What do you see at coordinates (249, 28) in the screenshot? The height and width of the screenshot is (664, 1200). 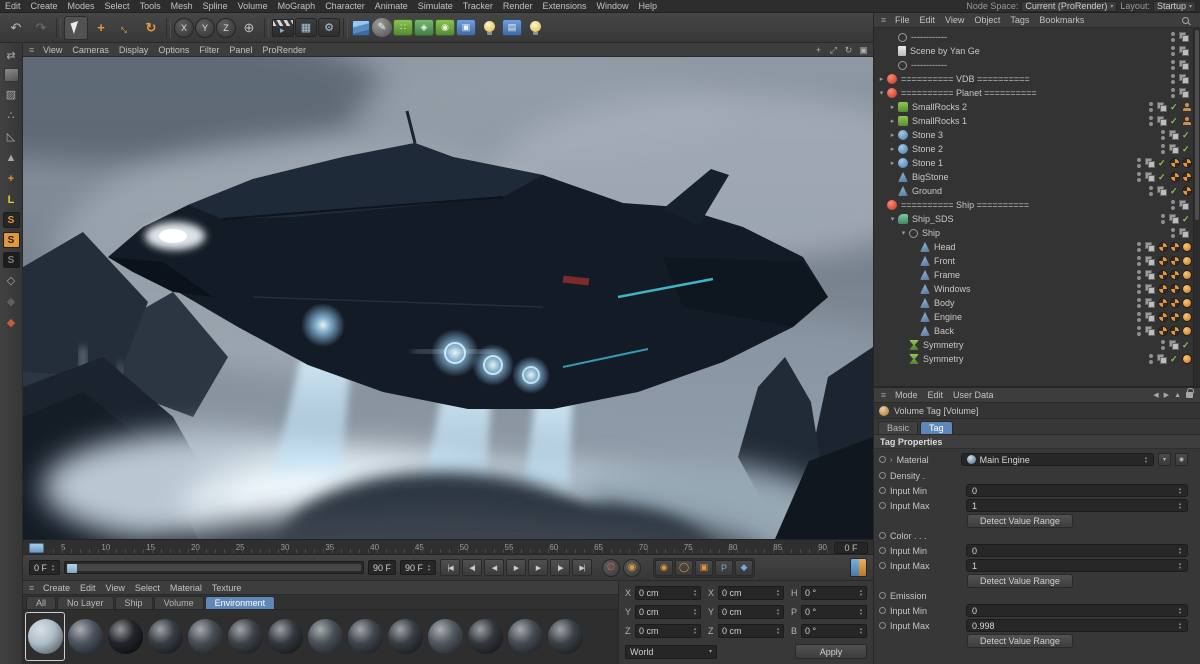 I see `coordinate-system-icon: ⊕` at bounding box center [249, 28].